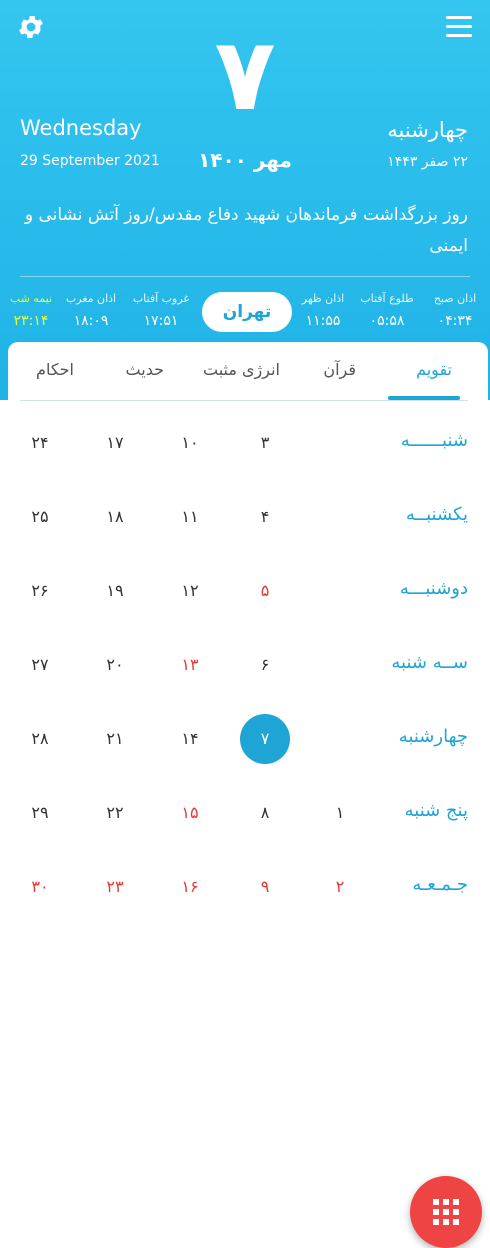  Describe the element at coordinates (323, 298) in the screenshot. I see `prayer-label: اذان ظهر` at that location.